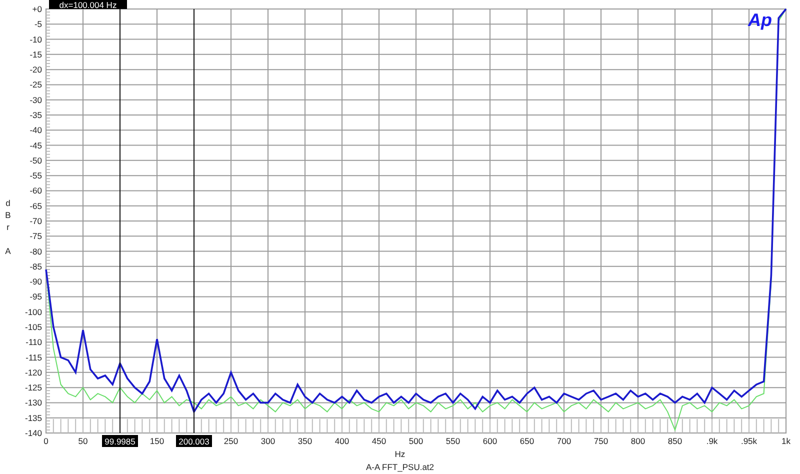 Image resolution: width=800 pixels, height=474 pixels. What do you see at coordinates (379, 441) in the screenshot?
I see `axis-tick-label: 450` at bounding box center [379, 441].